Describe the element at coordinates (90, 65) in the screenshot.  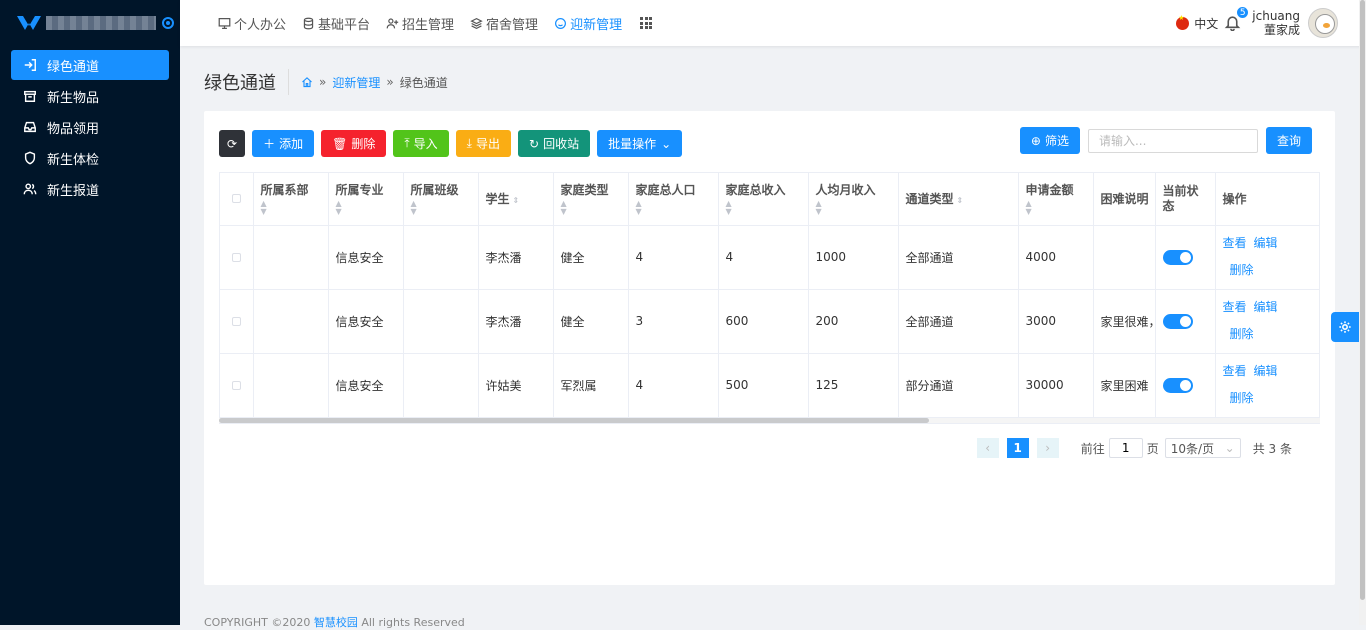
I see `sidebar-item-green-channel: 绿色通道` at that location.